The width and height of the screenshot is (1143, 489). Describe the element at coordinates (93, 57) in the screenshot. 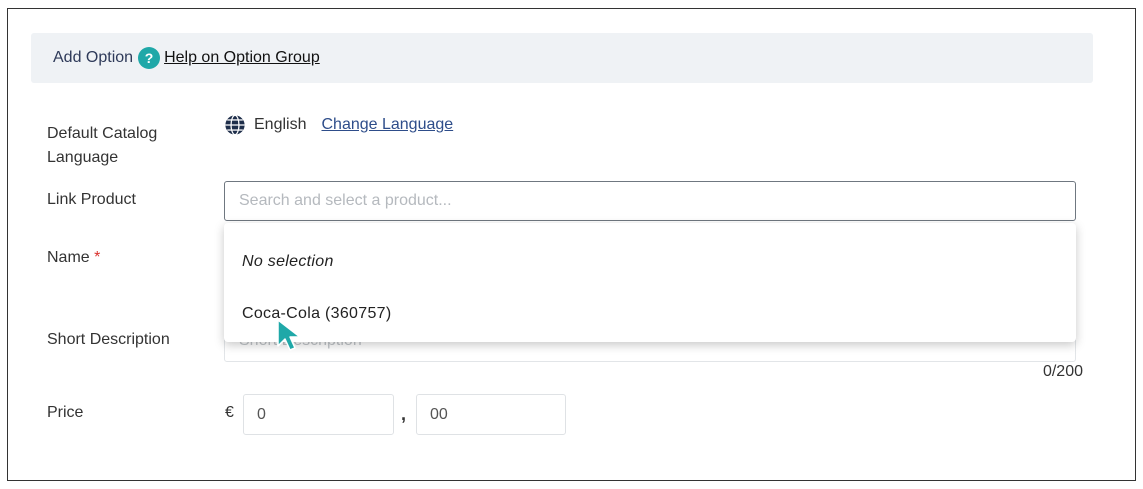

I see `panel-title: Add Option` at that location.